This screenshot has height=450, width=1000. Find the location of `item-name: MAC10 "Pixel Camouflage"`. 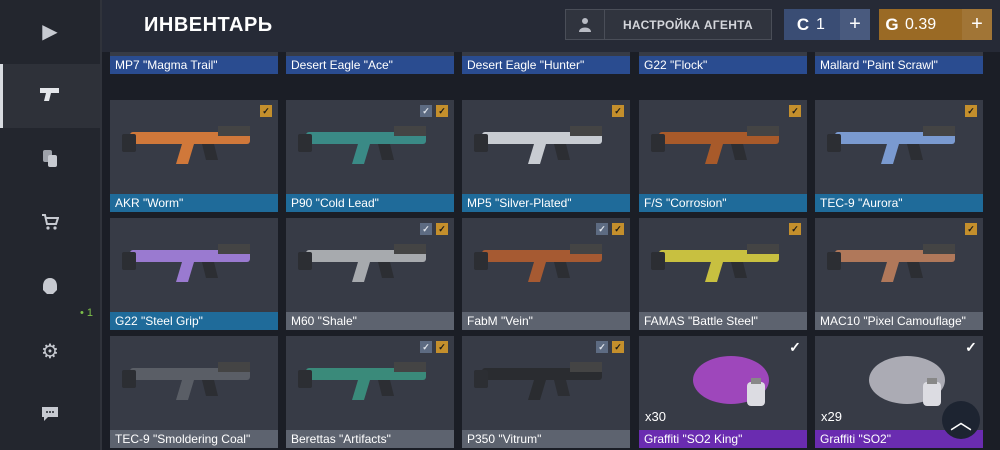

item-name: MAC10 "Pixel Camouflage" is located at coordinates (899, 321).